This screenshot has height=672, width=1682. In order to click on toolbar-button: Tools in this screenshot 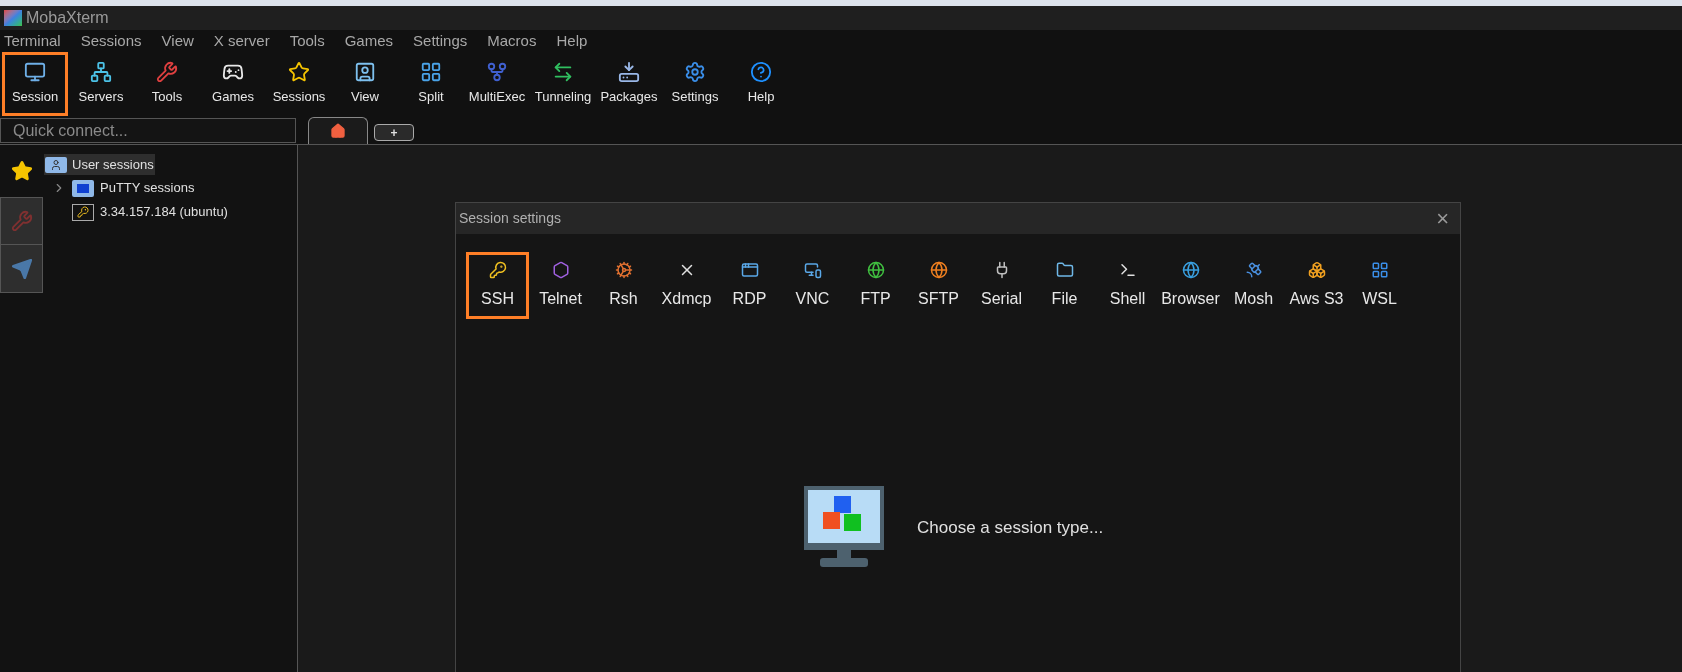, I will do `click(167, 84)`.